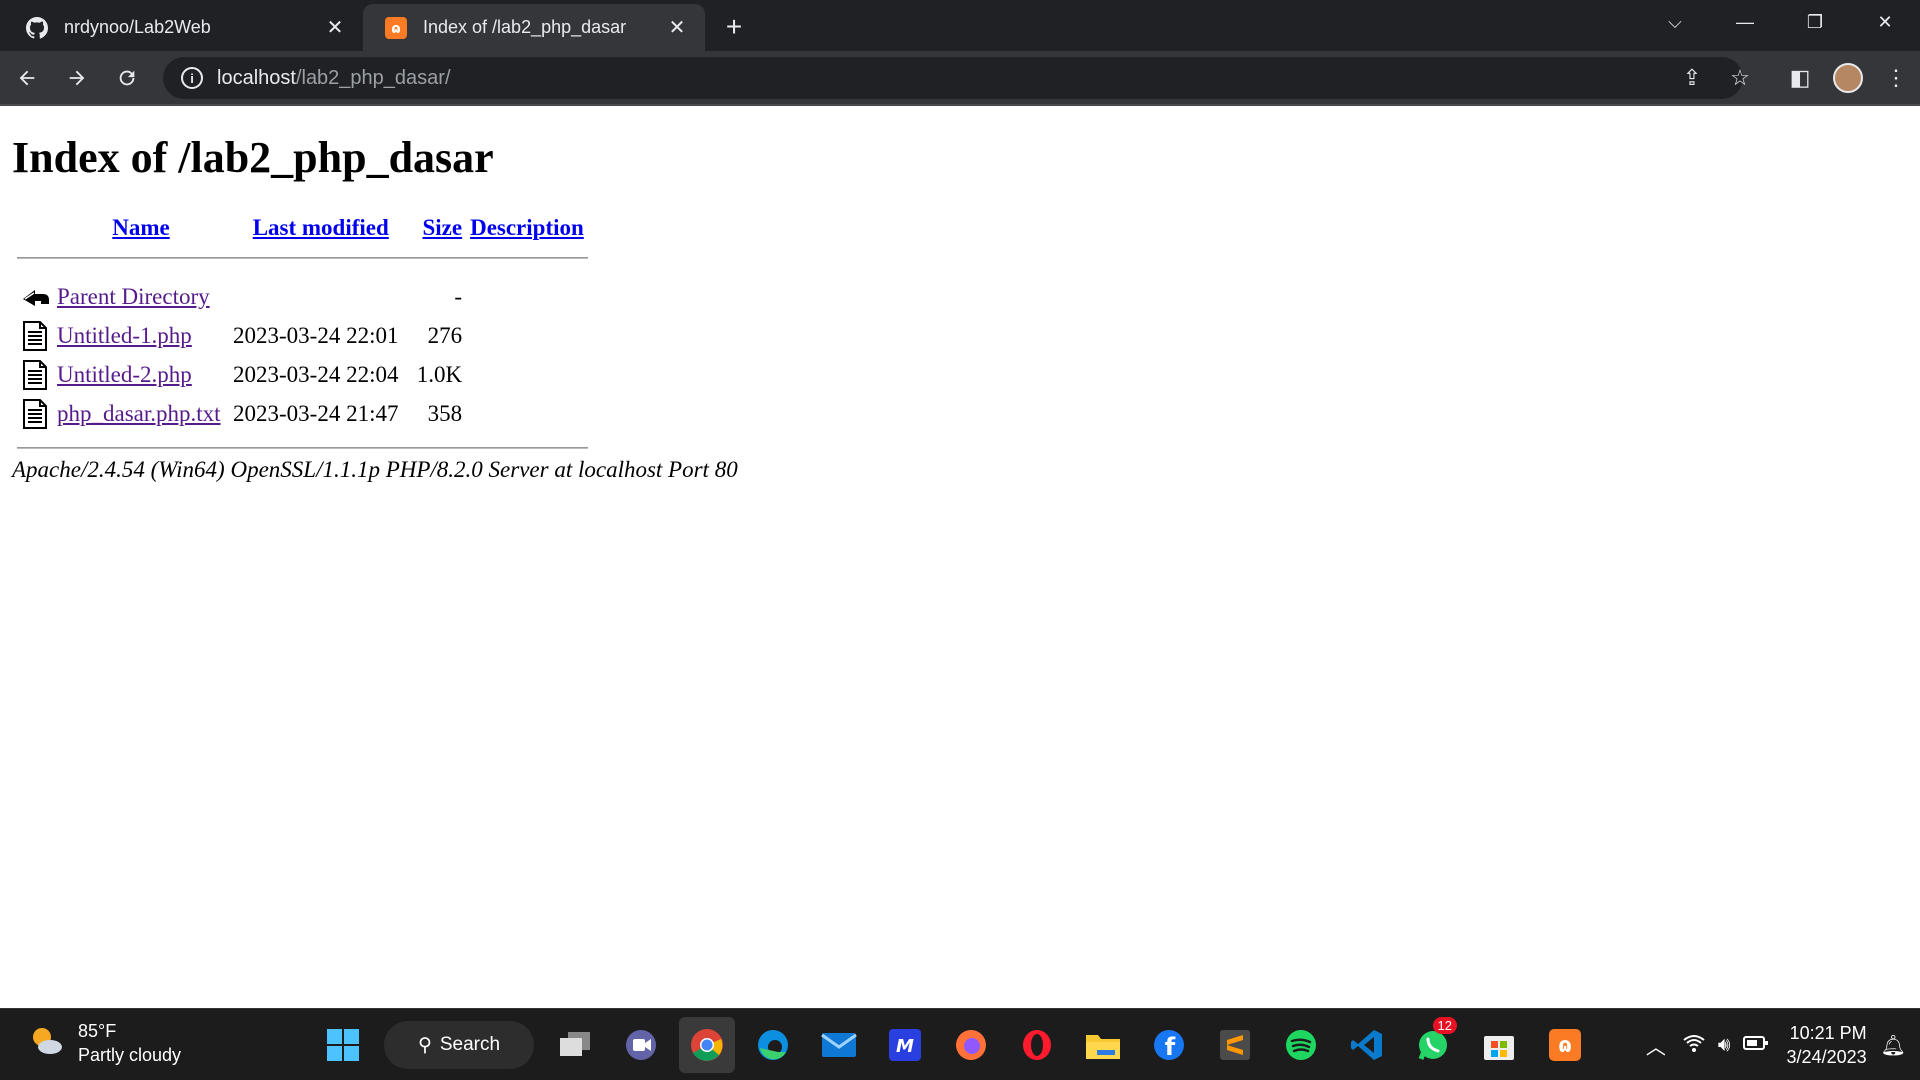  What do you see at coordinates (124, 335) in the screenshot?
I see `file-link: Untitled-1.php` at bounding box center [124, 335].